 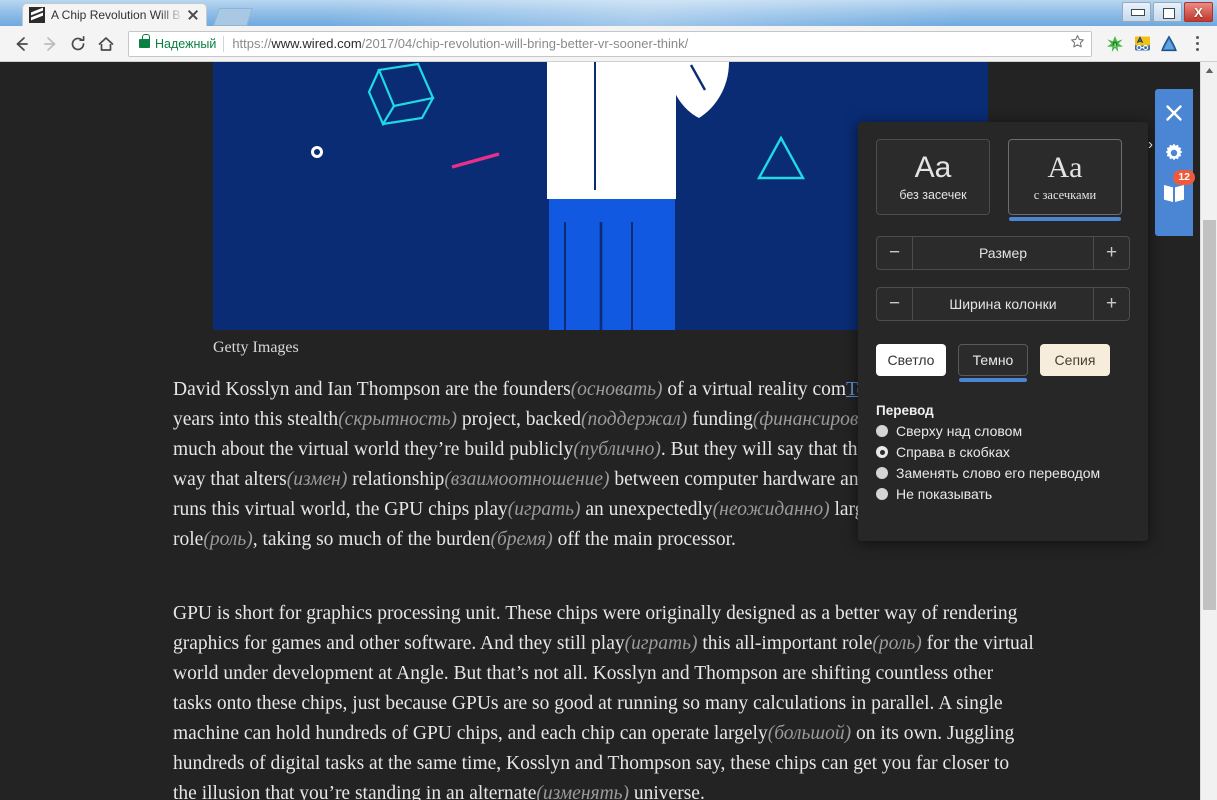 I want to click on window-close-icon: X, so click(x=1198, y=12).